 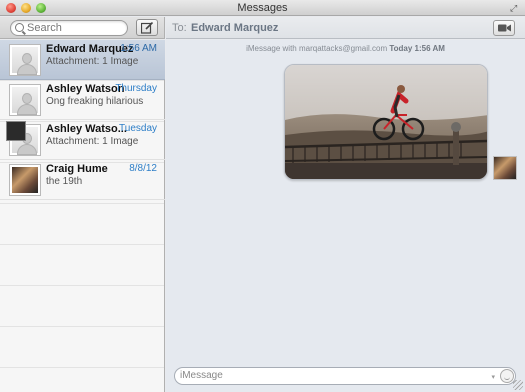 I want to click on compose-button, so click(x=147, y=27).